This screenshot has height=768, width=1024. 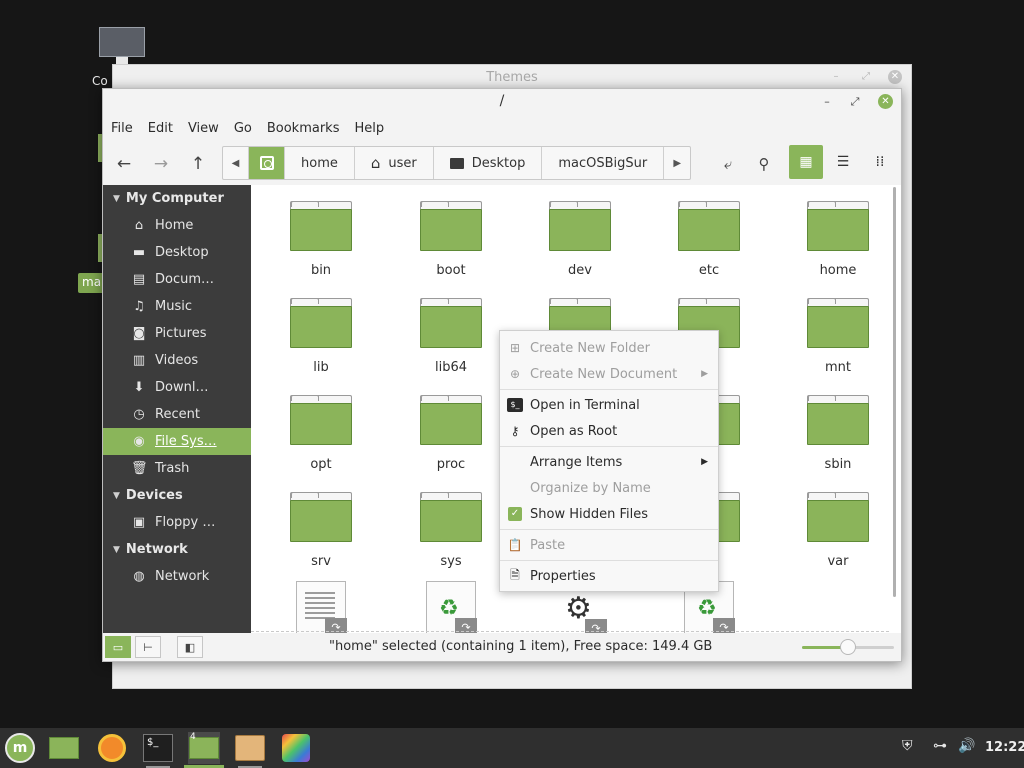 What do you see at coordinates (112, 748) in the screenshot?
I see `taskbar-firefox-launcher` at bounding box center [112, 748].